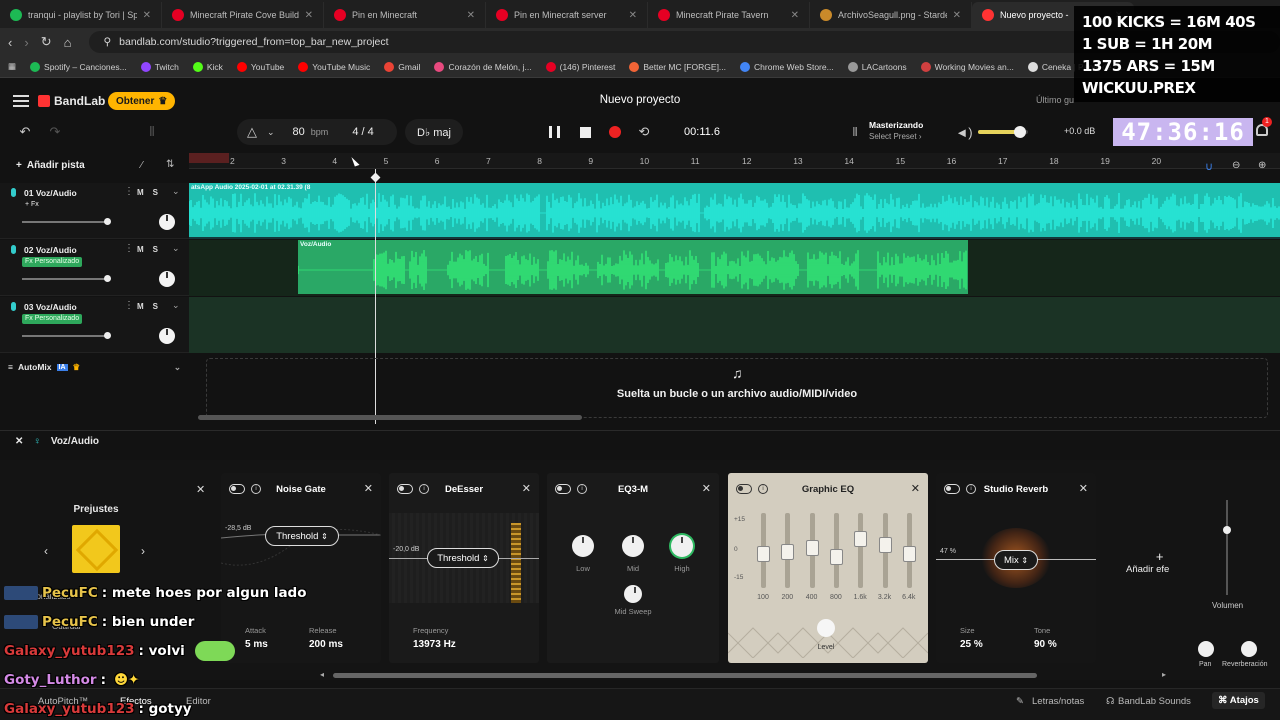 The image size is (1280, 720). Describe the element at coordinates (94, 325) in the screenshot. I see `track-header: 03 Voz/Audio ⋮ MS ⌄ Fx Personalizado` at that location.